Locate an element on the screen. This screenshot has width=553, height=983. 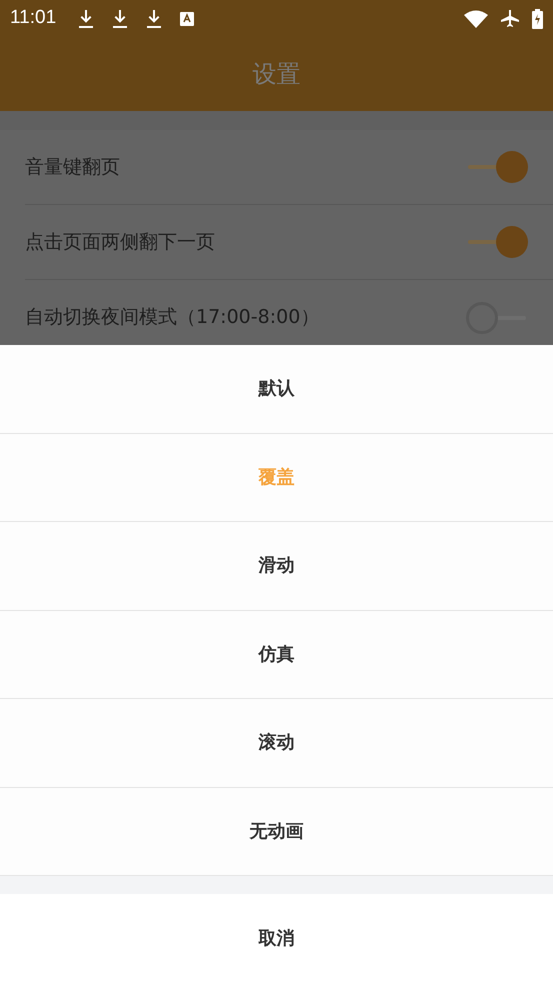
option-item: 无动画 is located at coordinates (276, 832).